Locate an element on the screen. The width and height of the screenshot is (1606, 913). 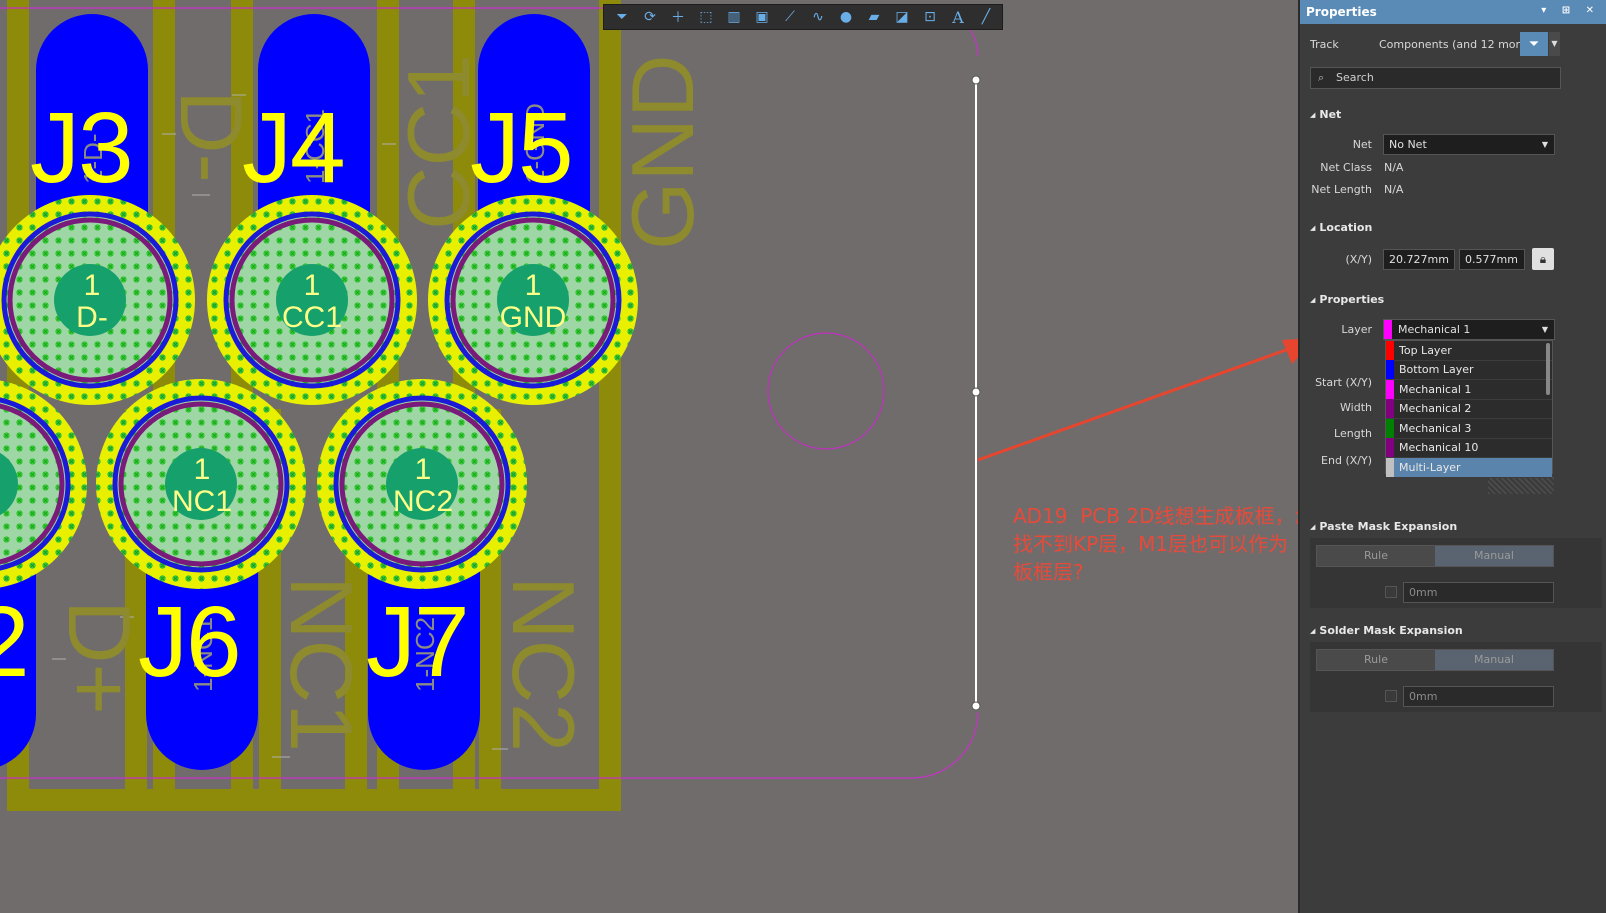
net-value: No Net is located at coordinates (1408, 144).